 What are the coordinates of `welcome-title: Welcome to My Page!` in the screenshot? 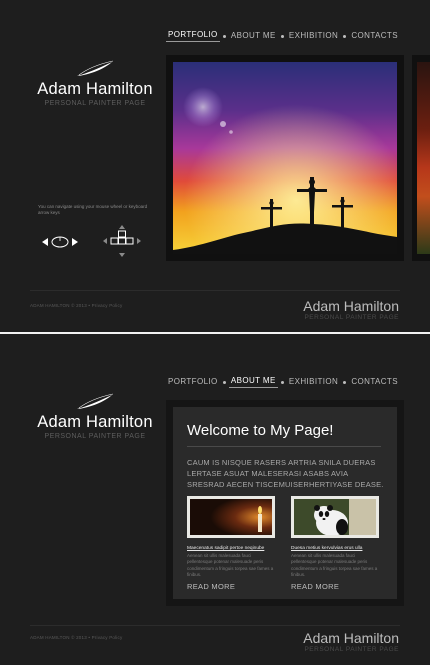 It's located at (260, 430).